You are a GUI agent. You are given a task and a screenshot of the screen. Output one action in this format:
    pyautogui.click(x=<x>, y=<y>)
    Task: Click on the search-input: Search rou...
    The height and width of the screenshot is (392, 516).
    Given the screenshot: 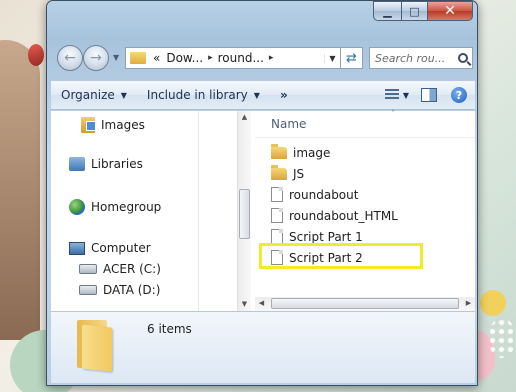 What is the action you would take?
    pyautogui.click(x=421, y=58)
    